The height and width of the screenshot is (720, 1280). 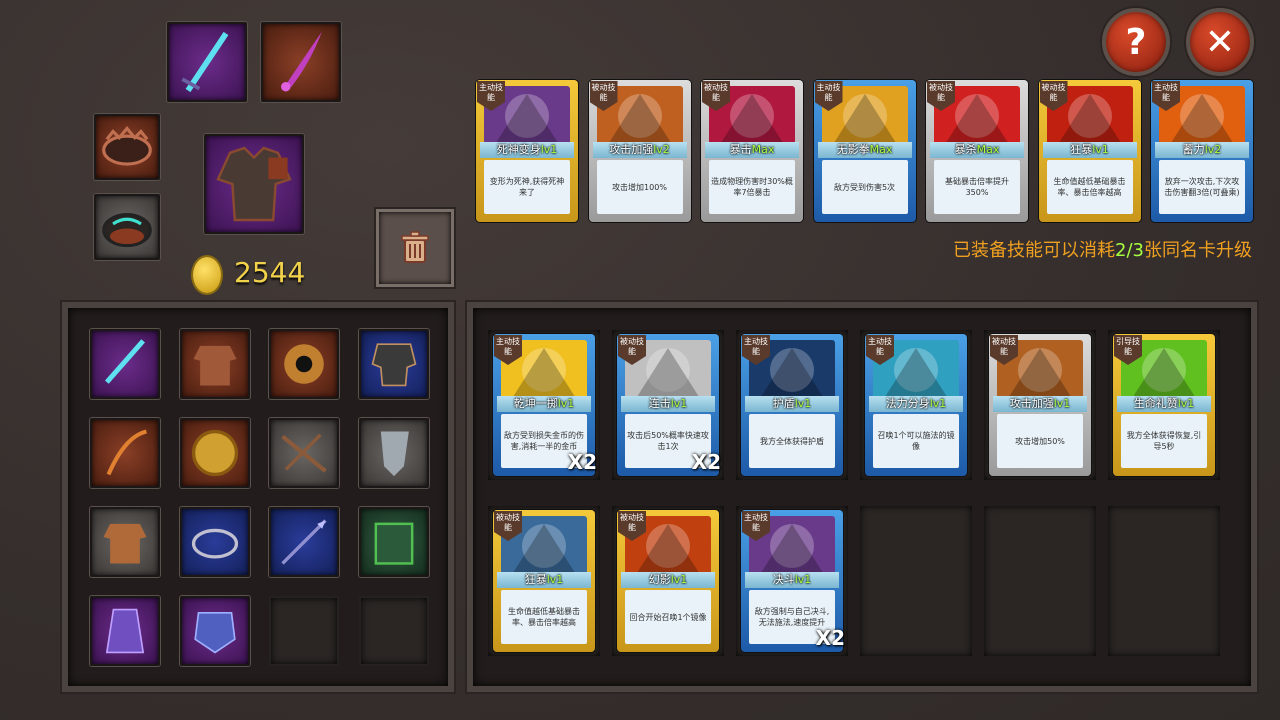 I want to click on equip-slot-bracer, so click(x=127, y=147).